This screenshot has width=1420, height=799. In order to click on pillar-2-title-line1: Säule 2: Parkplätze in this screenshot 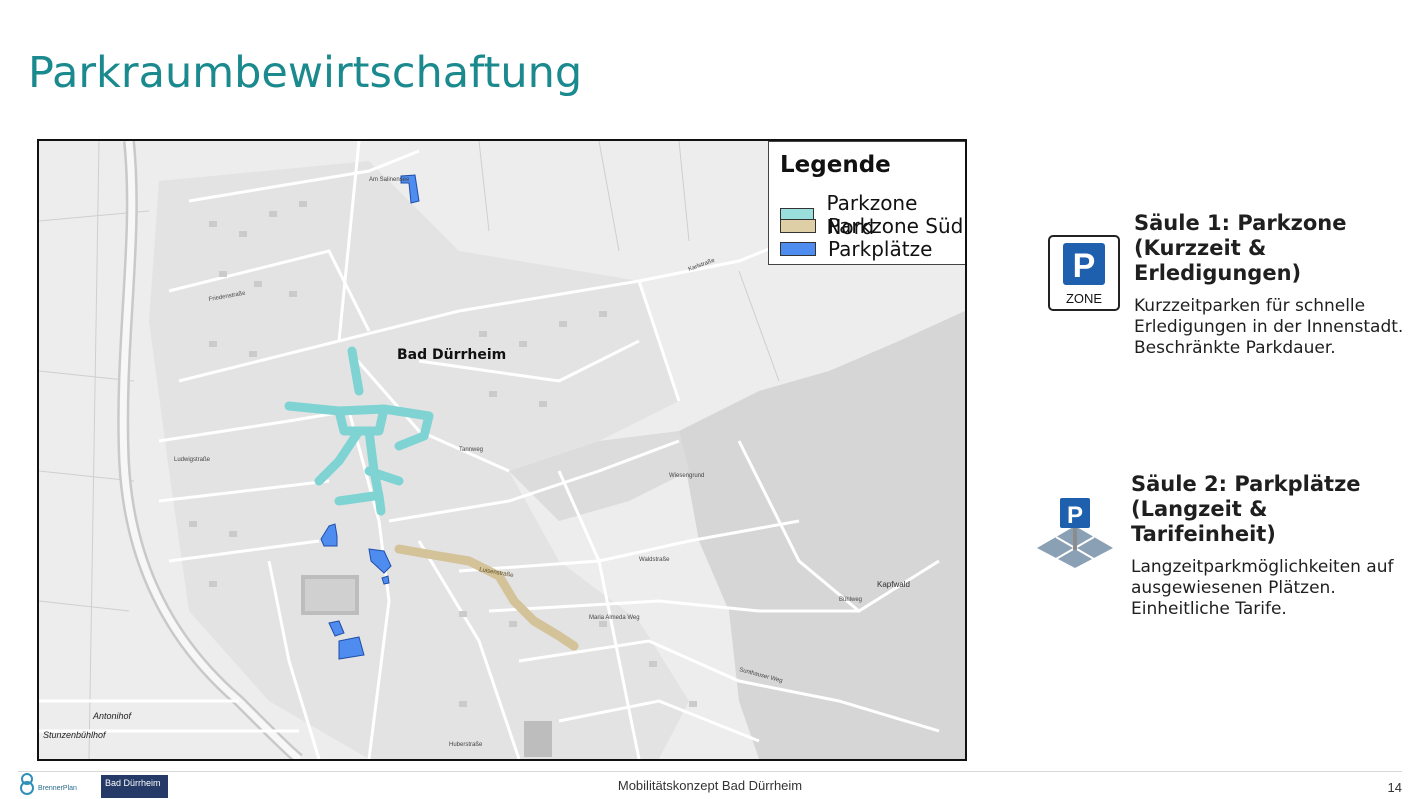, I will do `click(1246, 484)`.